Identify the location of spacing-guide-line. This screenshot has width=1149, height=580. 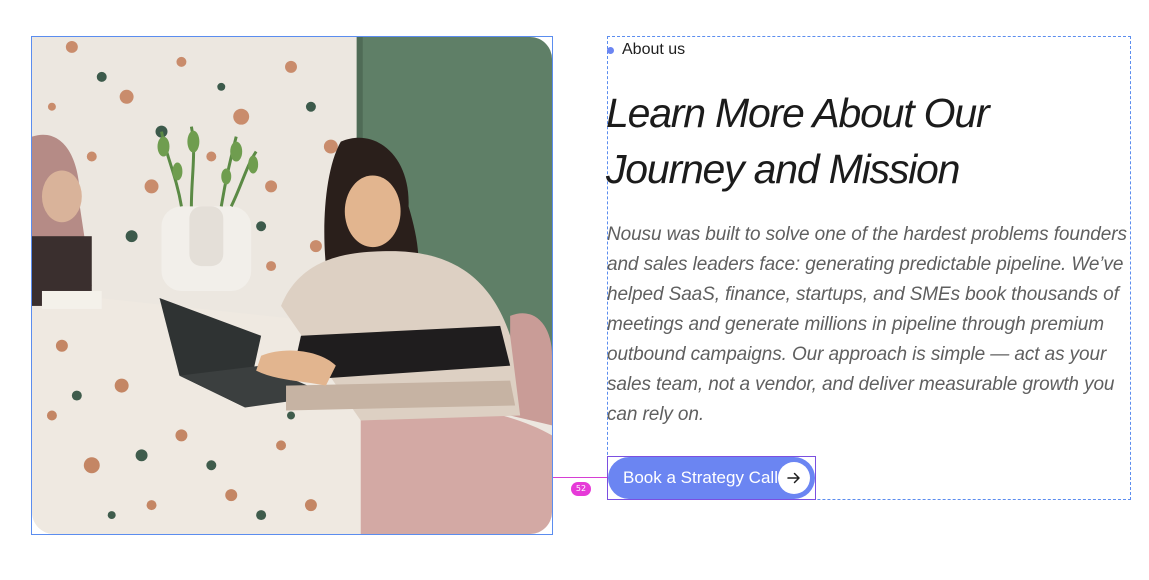
(580, 477).